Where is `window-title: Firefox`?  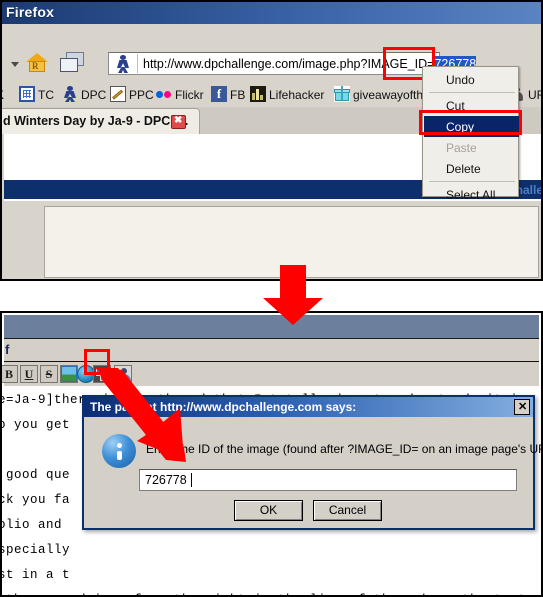
window-title: Firefox is located at coordinates (30, 12).